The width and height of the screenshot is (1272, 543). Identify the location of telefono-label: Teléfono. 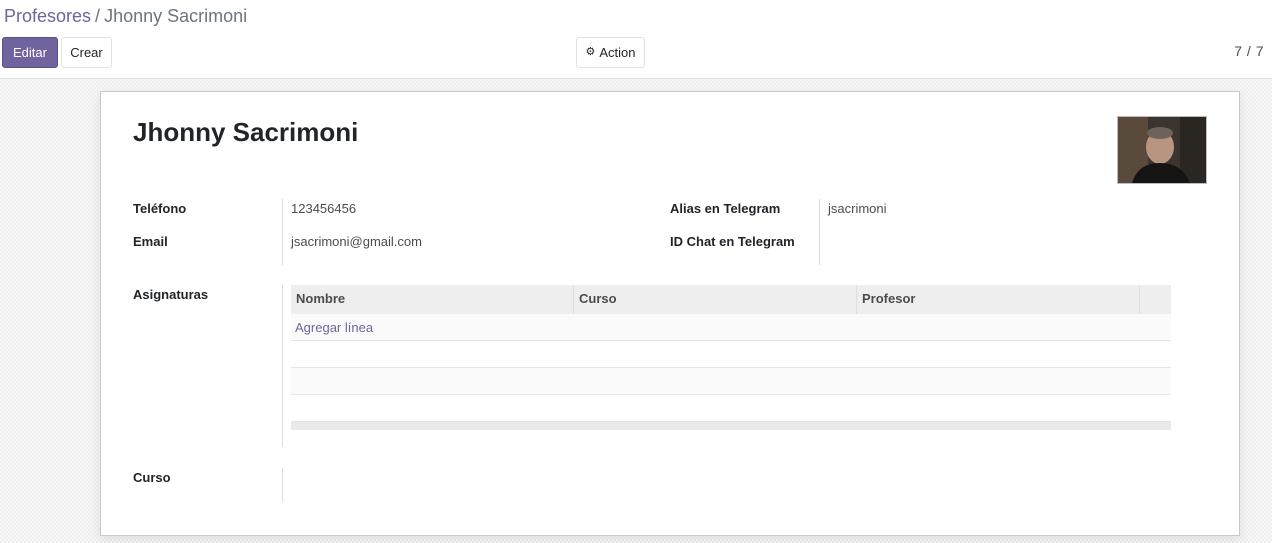
(160, 208).